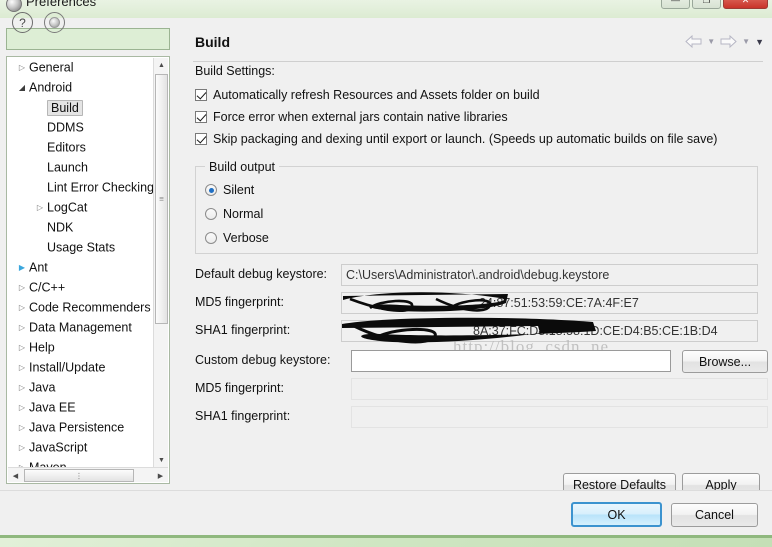 The image size is (772, 547). What do you see at coordinates (81, 67) in the screenshot?
I see `sidebar-item-general: ▷ General` at bounding box center [81, 67].